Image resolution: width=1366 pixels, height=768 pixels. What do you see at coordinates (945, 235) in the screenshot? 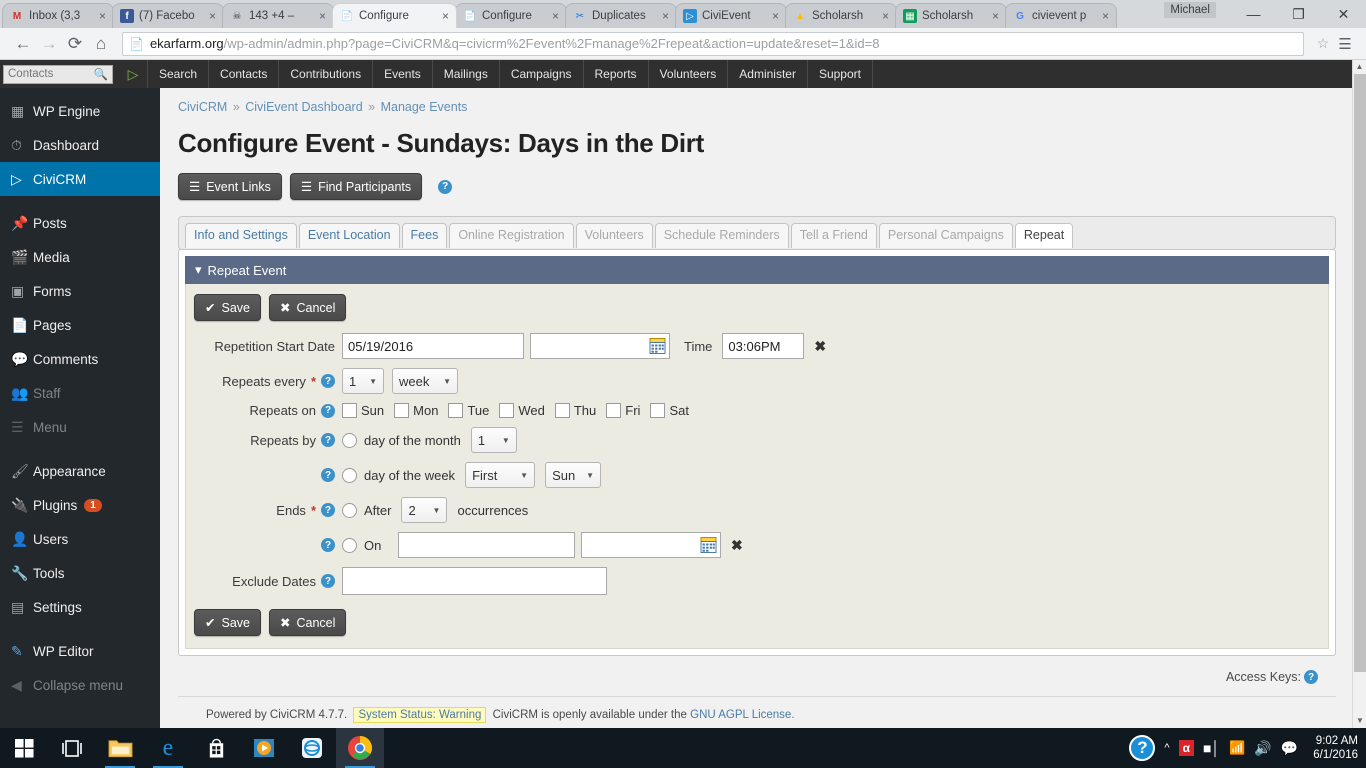
I see `tab-personal-campaigns: Personal Campaigns` at bounding box center [945, 235].